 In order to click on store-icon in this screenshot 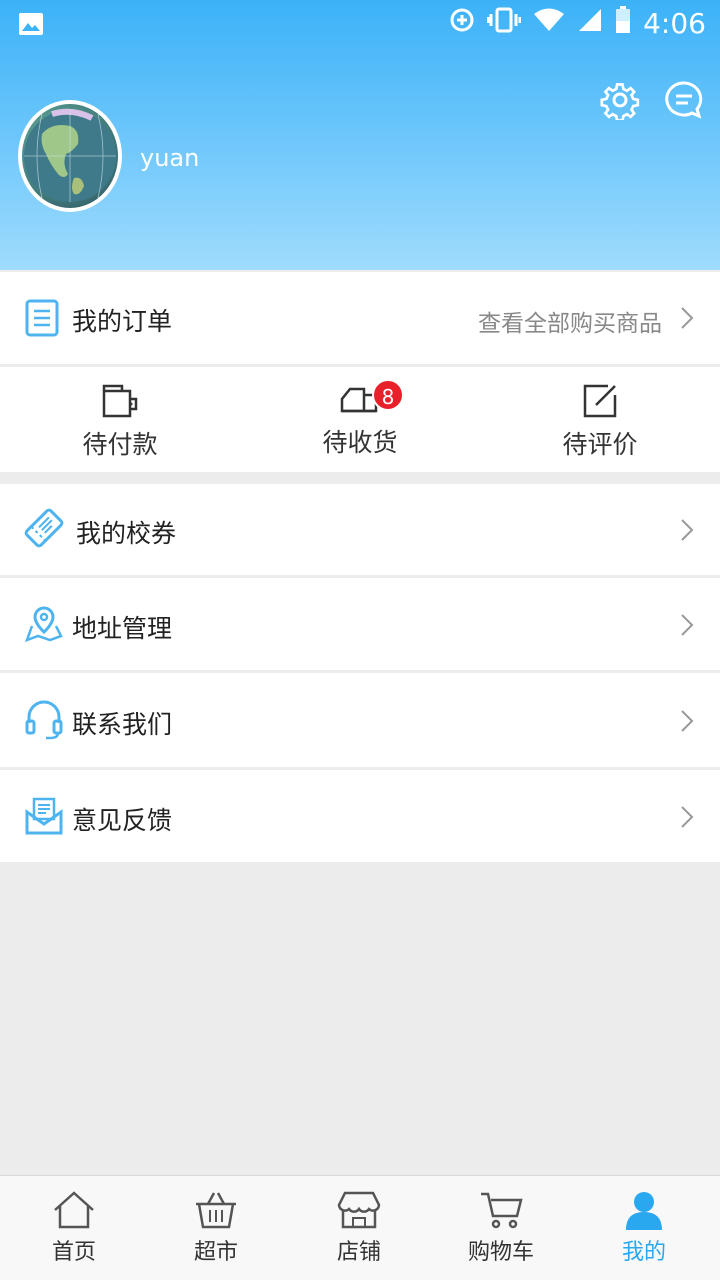, I will do `click(359, 1210)`.